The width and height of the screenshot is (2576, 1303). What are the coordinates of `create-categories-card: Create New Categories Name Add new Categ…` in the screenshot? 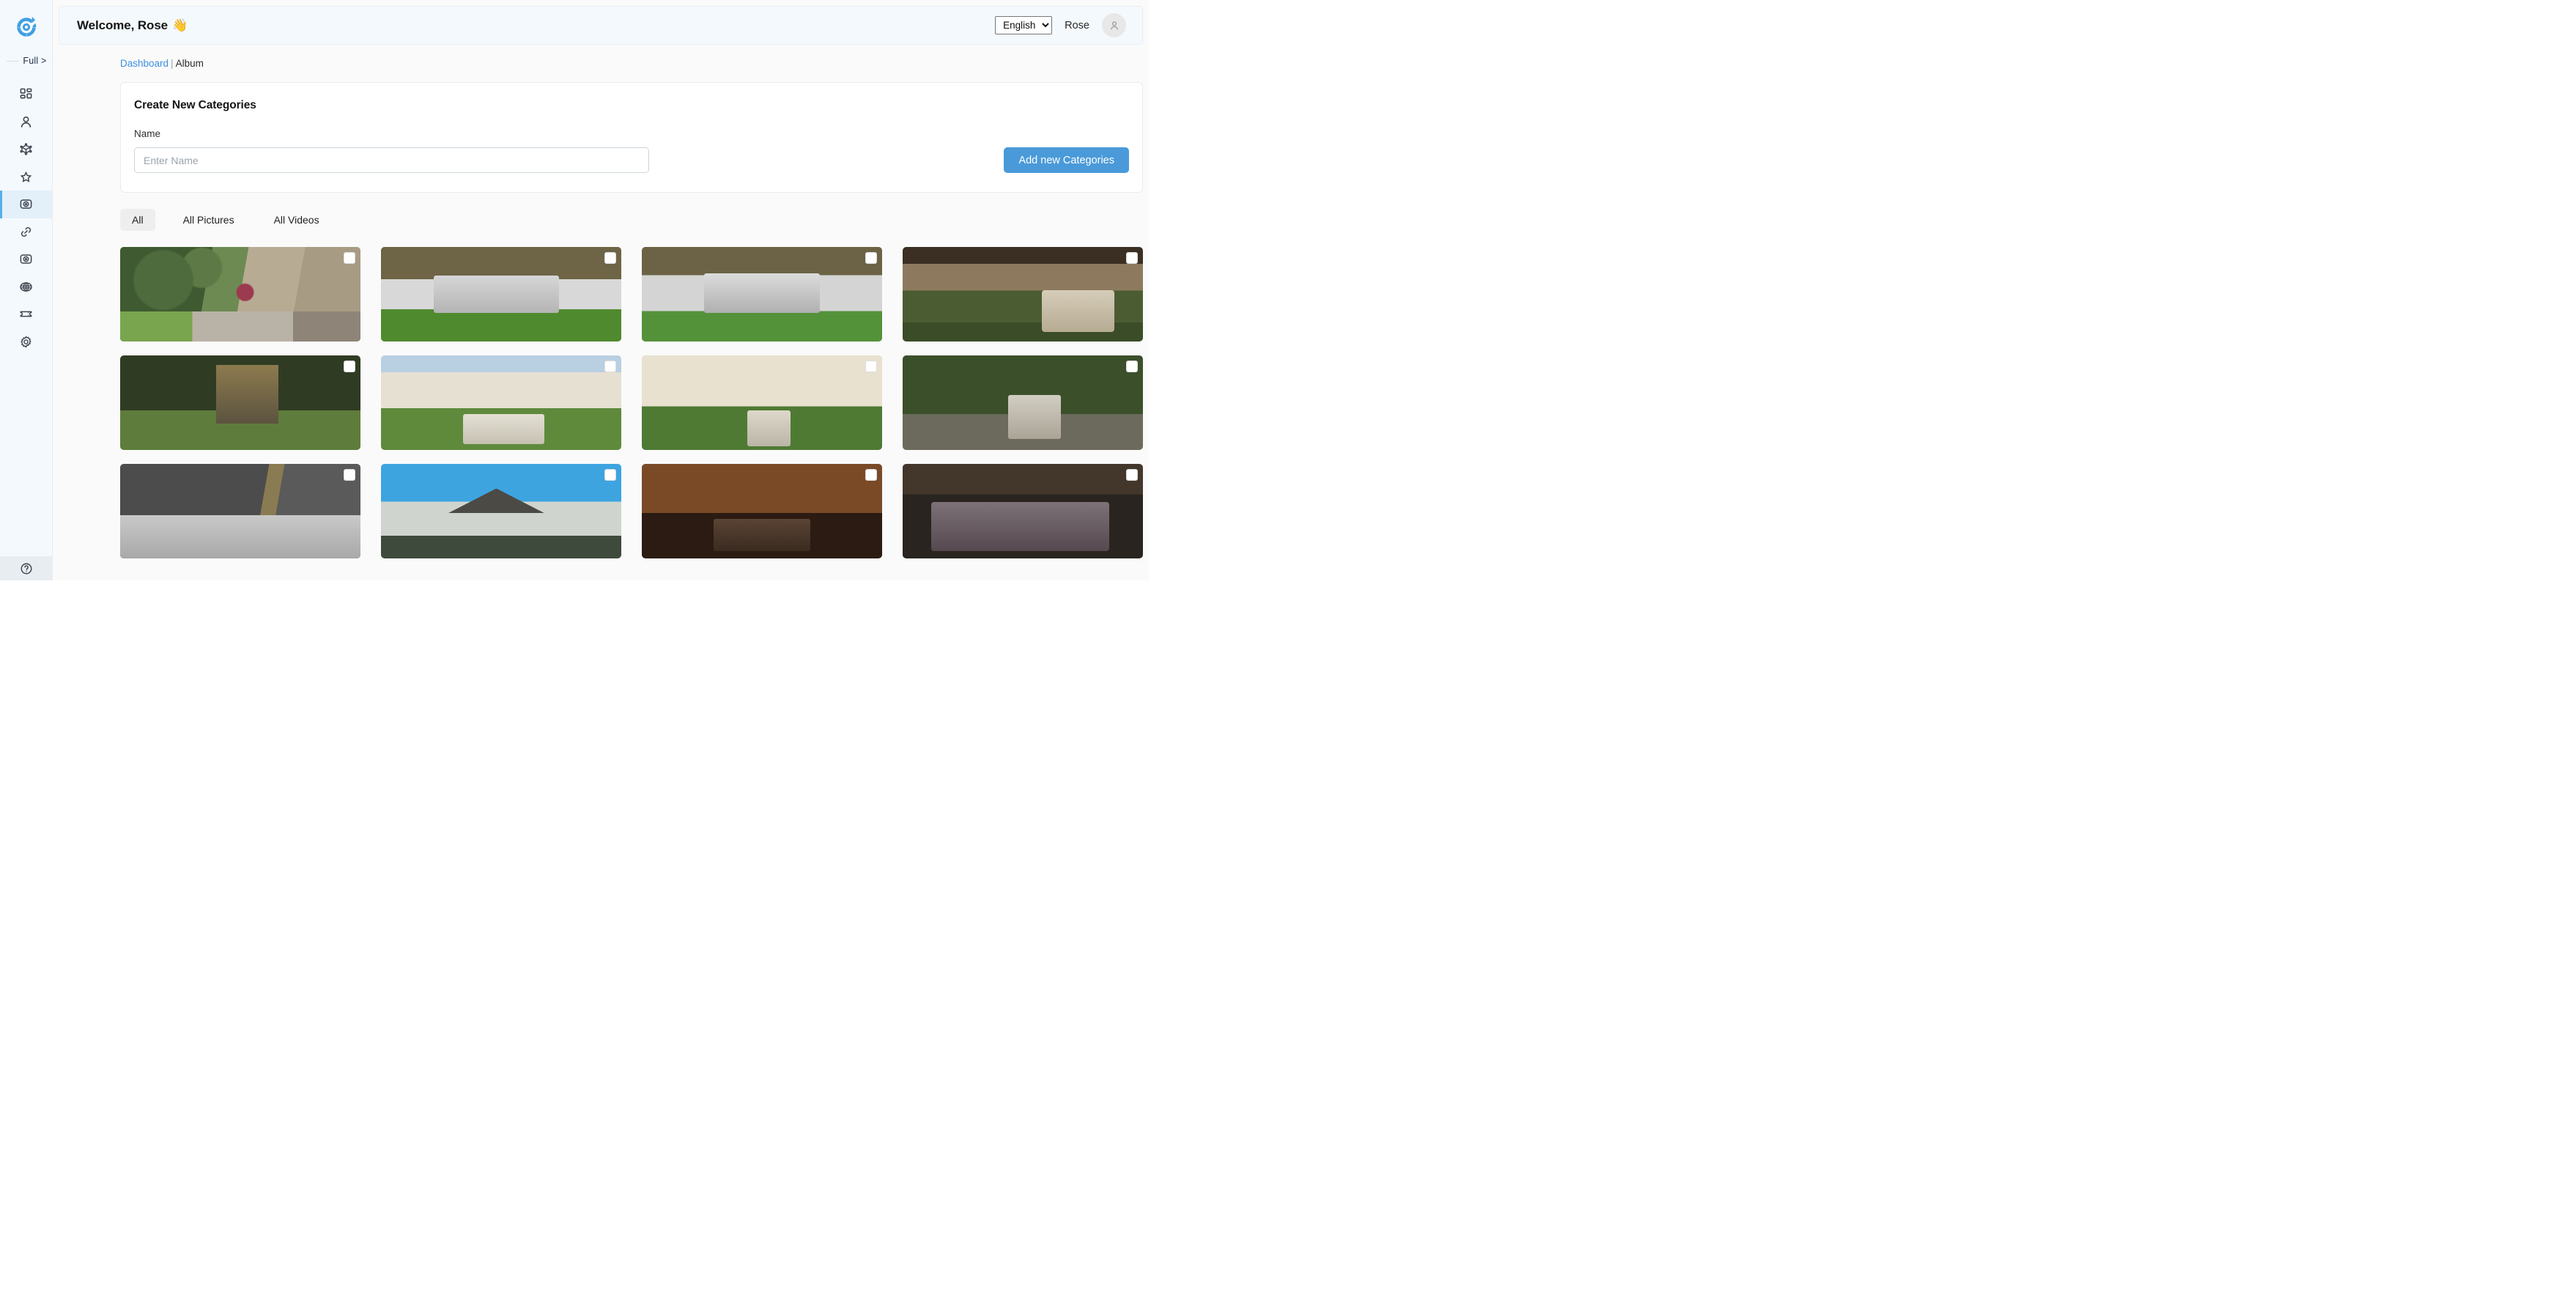 It's located at (631, 137).